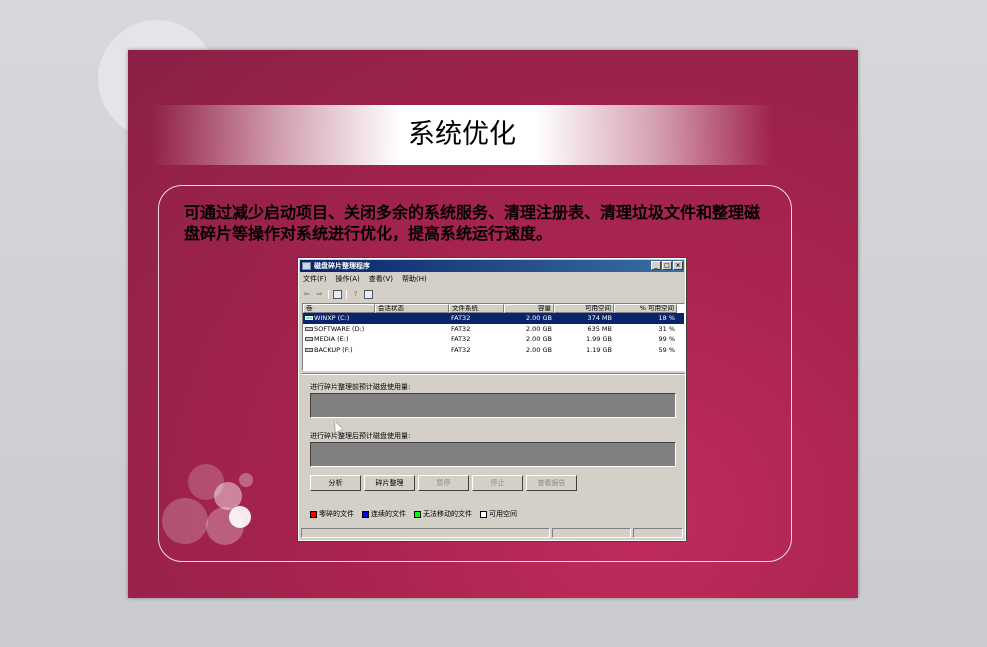 This screenshot has width=987, height=647. I want to click on legend-label: 连续的文件, so click(388, 514).